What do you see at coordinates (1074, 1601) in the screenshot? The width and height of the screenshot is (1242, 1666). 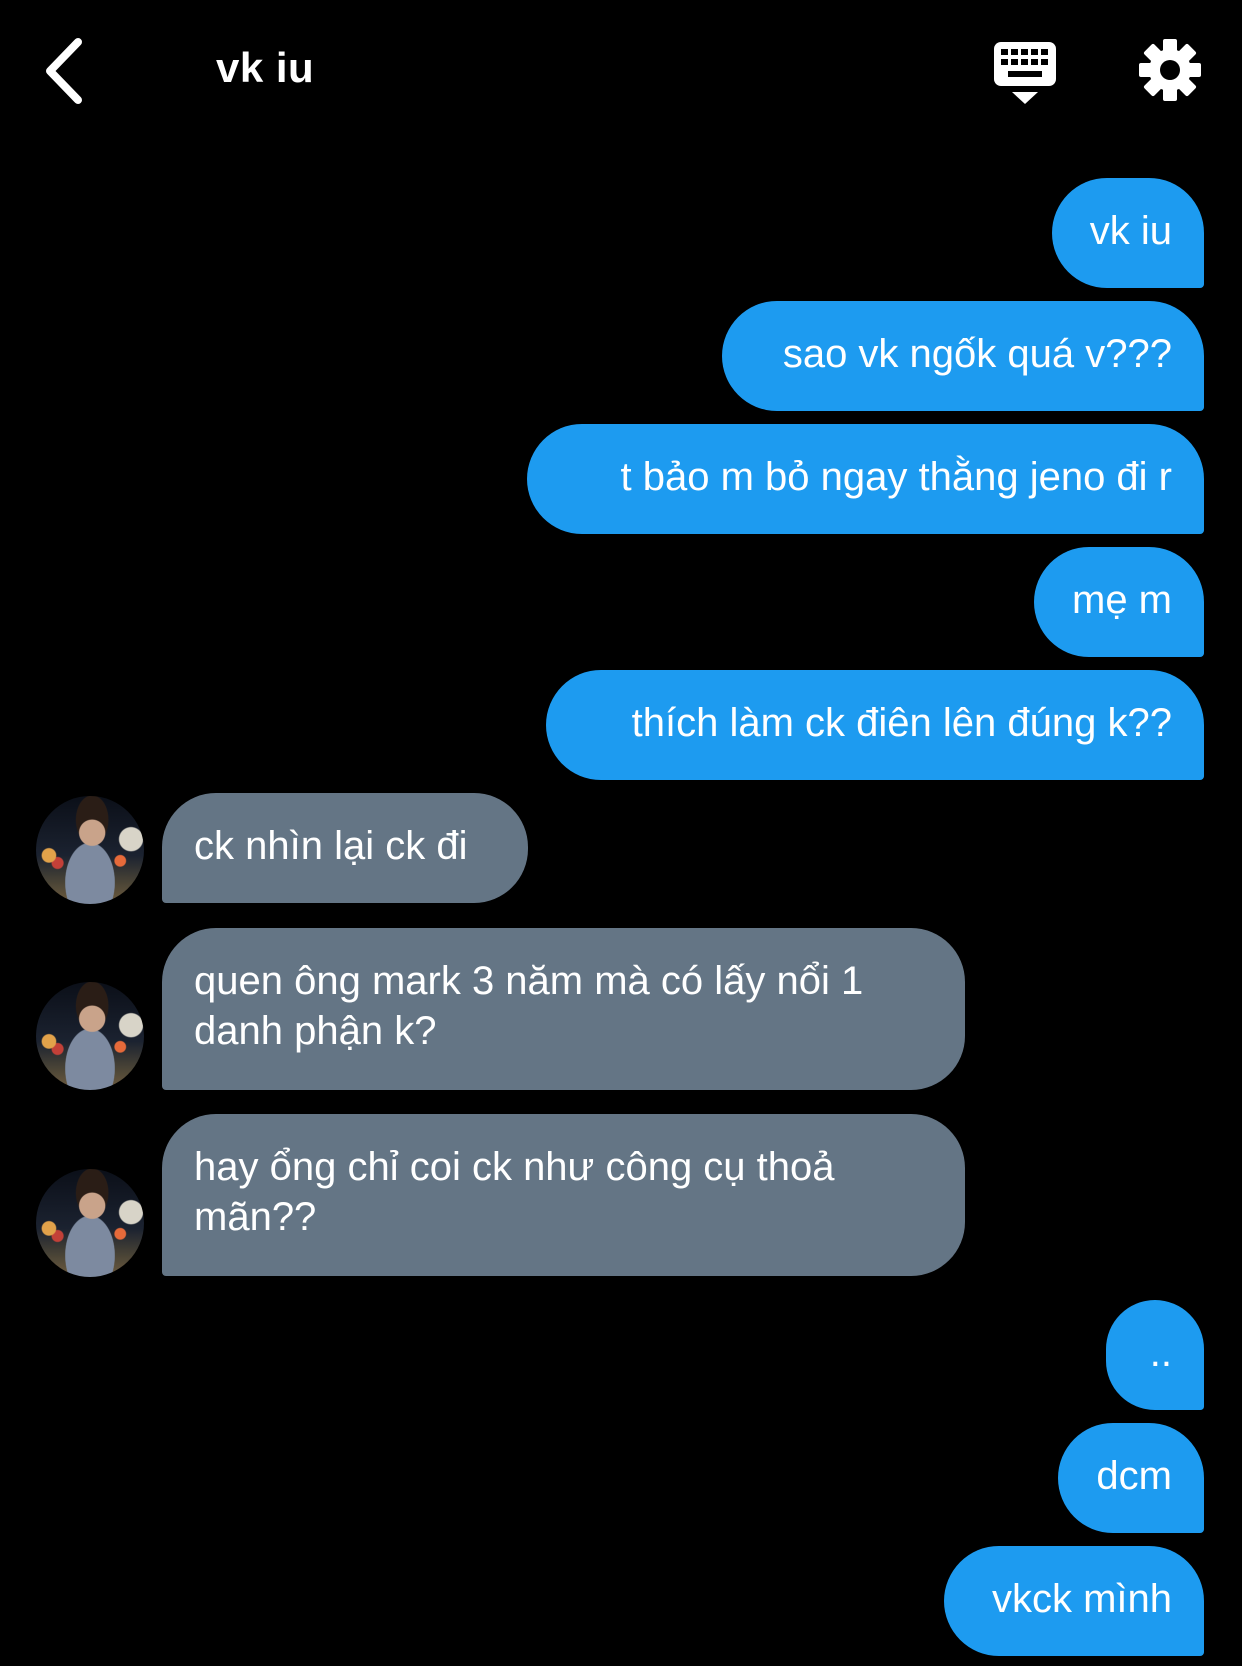 I see `outgoing-message: vkck mình` at bounding box center [1074, 1601].